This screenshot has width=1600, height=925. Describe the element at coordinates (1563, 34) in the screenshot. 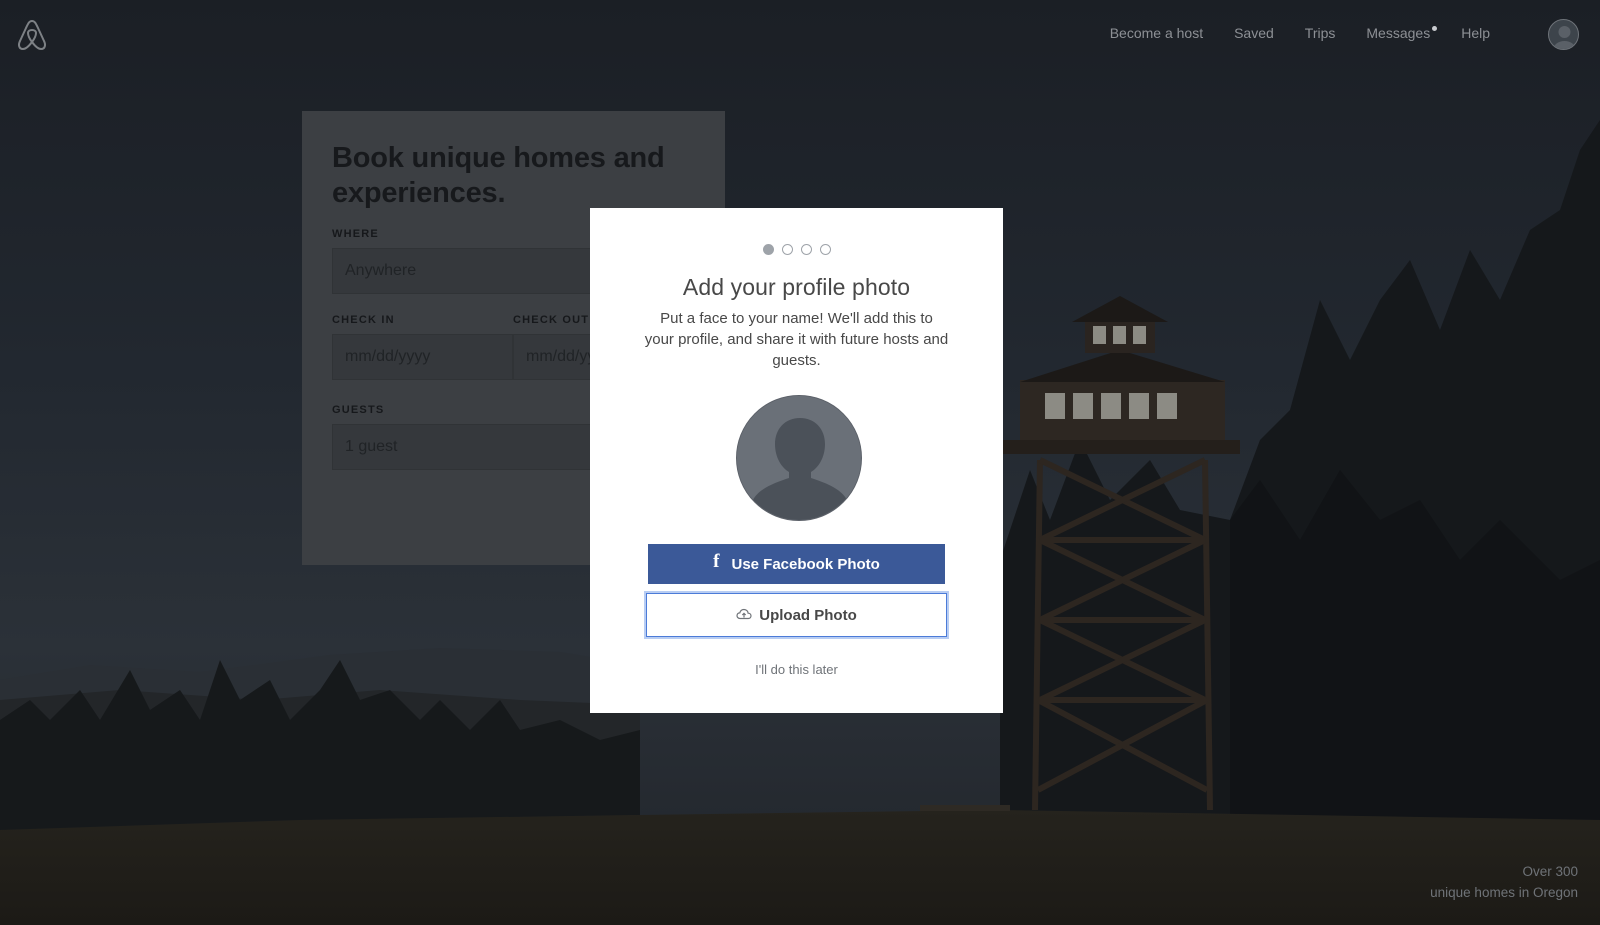

I see `user-avatar-icon` at that location.